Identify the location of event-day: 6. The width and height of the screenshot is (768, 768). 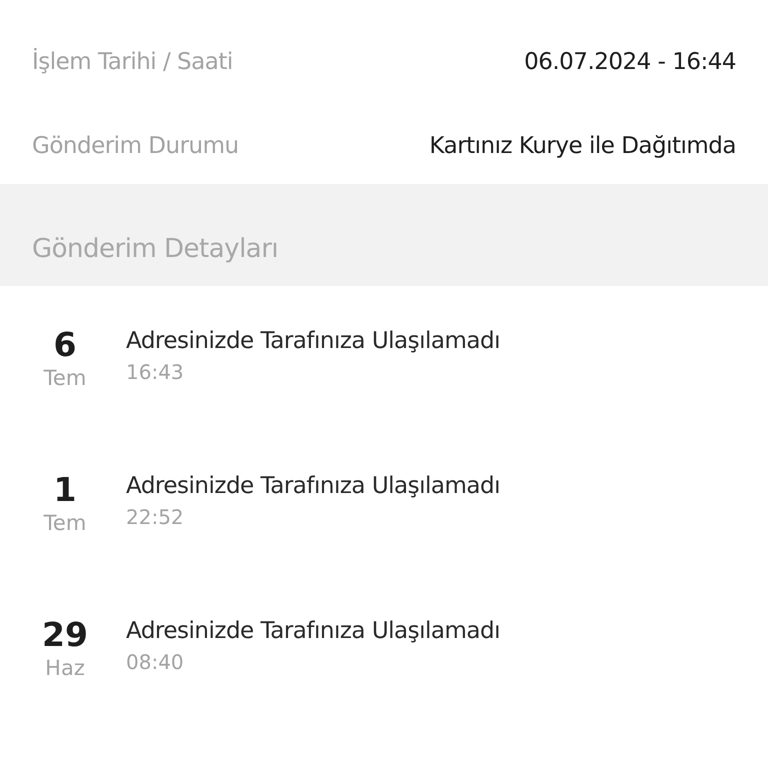
(65, 345).